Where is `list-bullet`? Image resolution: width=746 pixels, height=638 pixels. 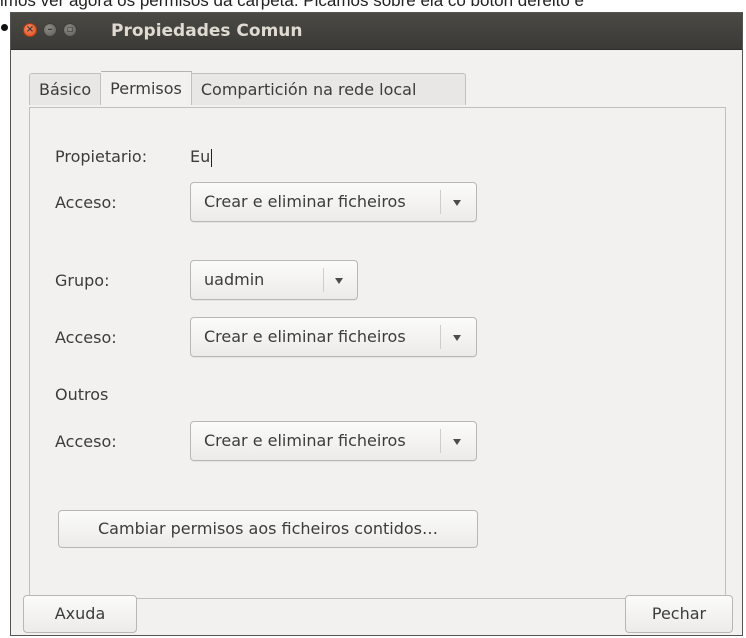 list-bullet is located at coordinates (4, 27).